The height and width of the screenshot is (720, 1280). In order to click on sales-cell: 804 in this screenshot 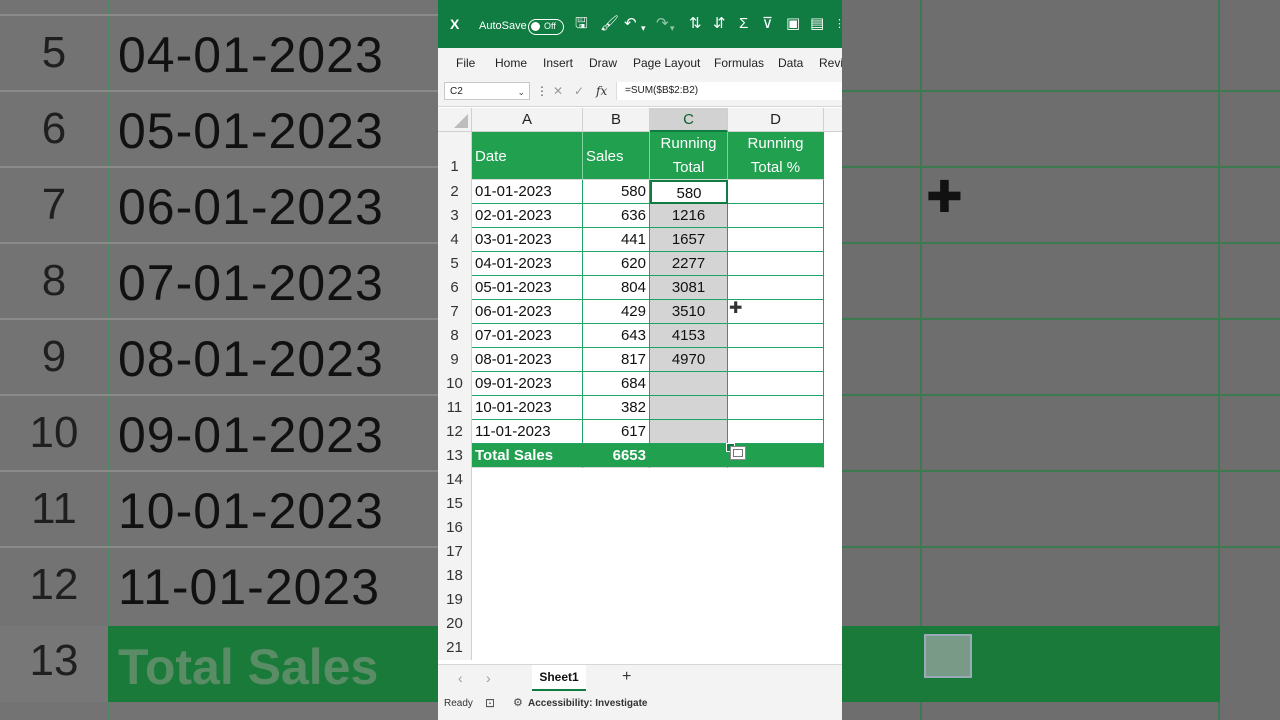, I will do `click(616, 288)`.